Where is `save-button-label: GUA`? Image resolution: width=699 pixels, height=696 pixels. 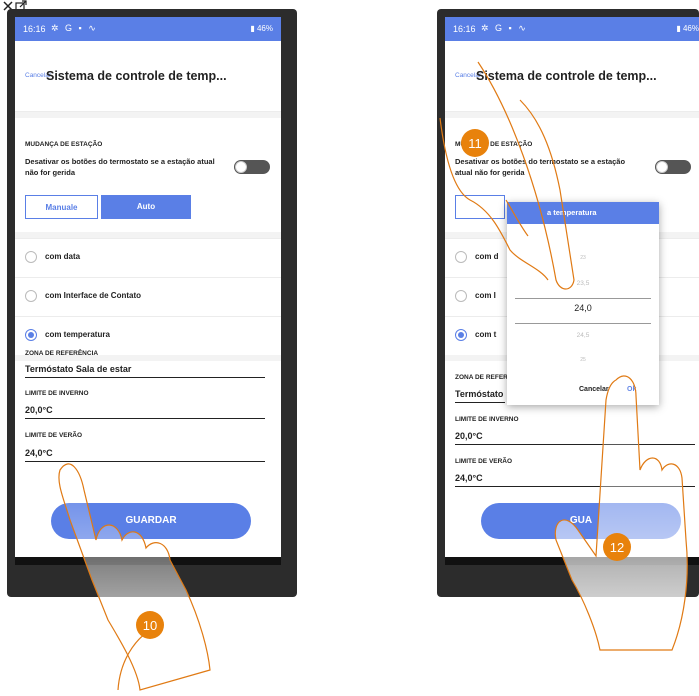 save-button-label: GUA is located at coordinates (581, 520).